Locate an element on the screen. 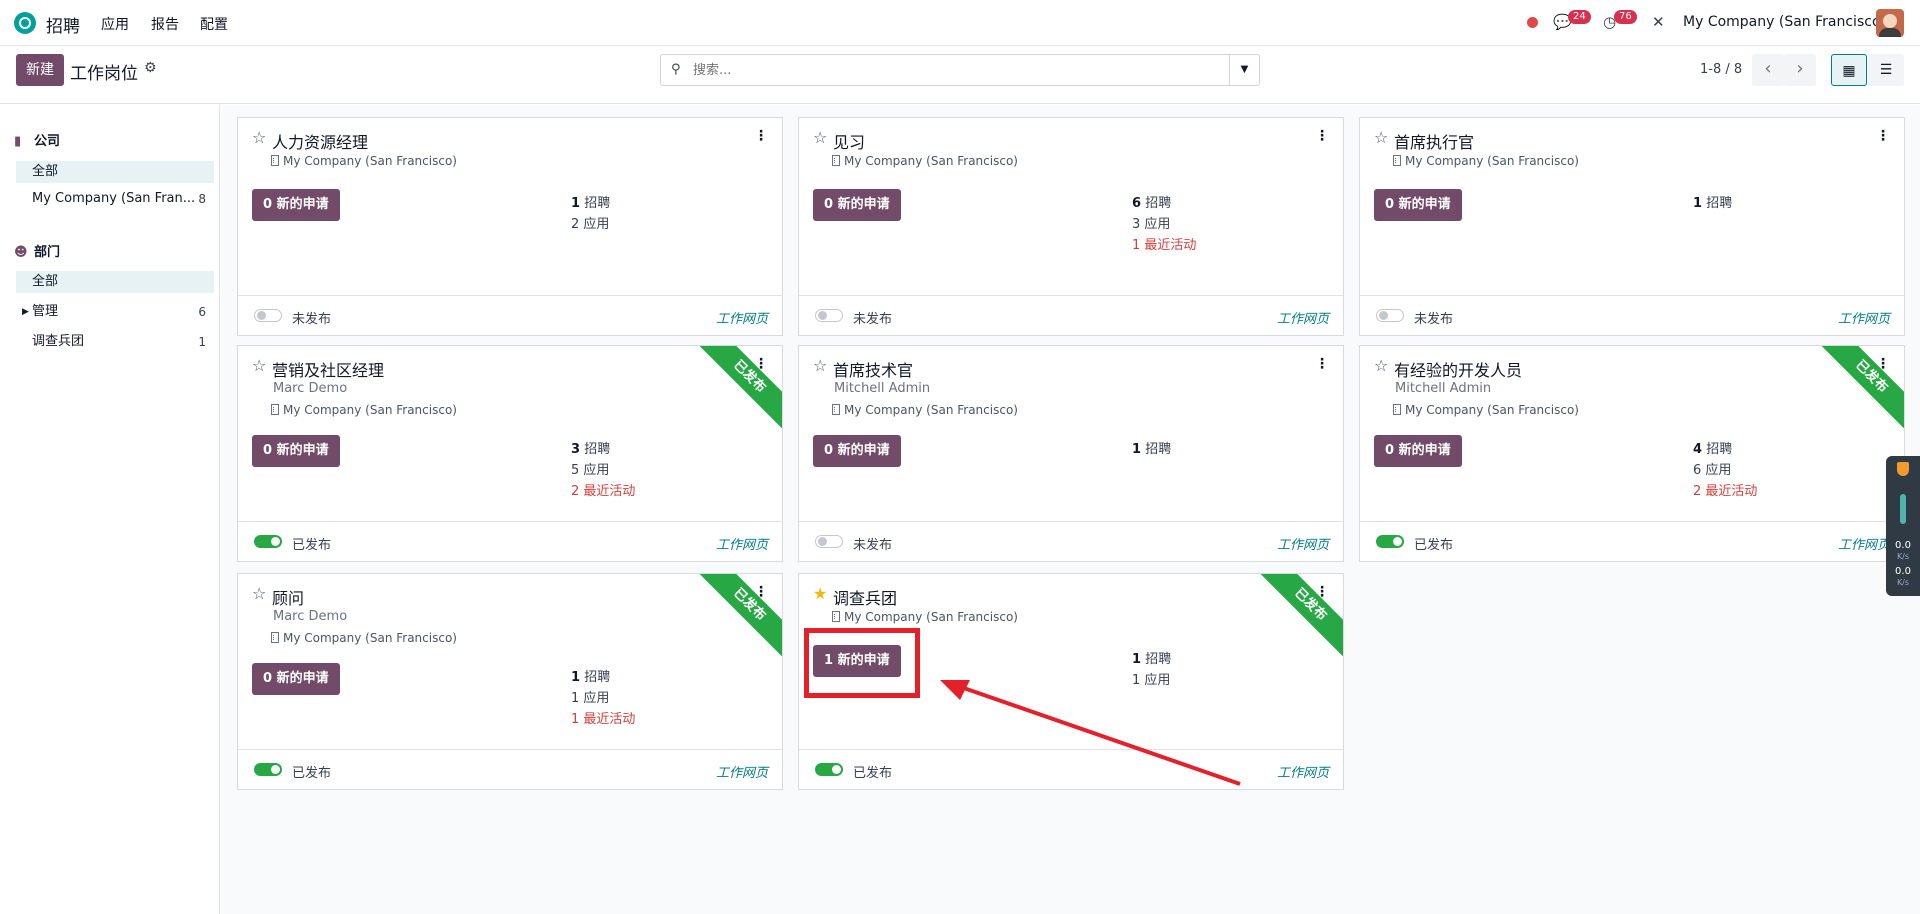 This screenshot has height=914, width=1920. user-avatar is located at coordinates (1890, 23).